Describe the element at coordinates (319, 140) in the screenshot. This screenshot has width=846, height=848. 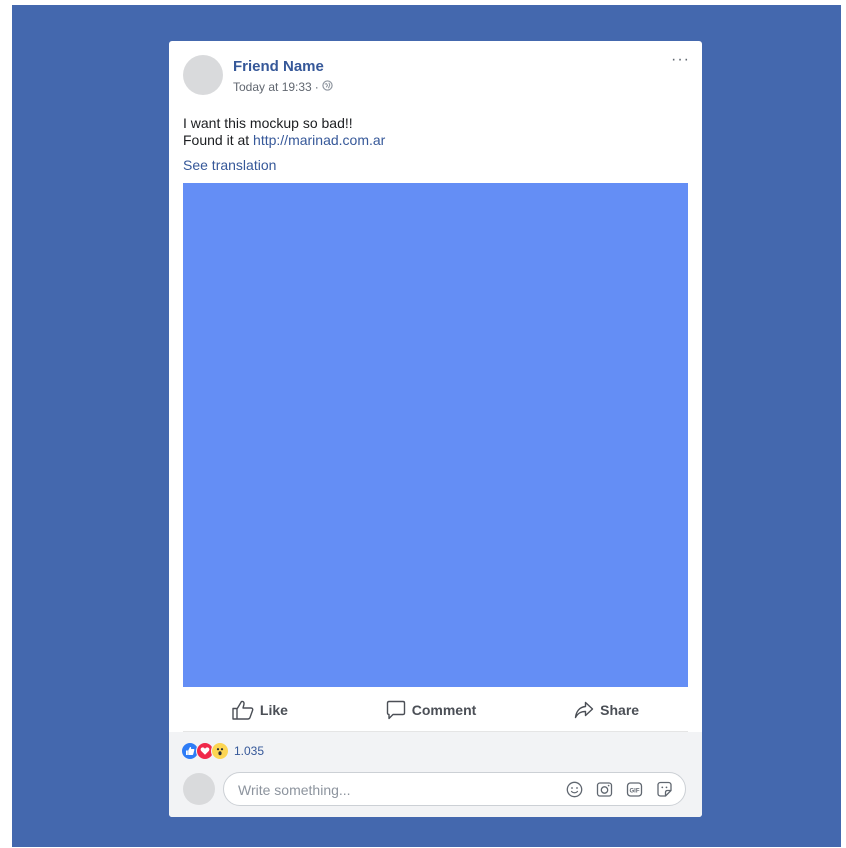
I see `post-link: http://marinad.com.ar` at that location.